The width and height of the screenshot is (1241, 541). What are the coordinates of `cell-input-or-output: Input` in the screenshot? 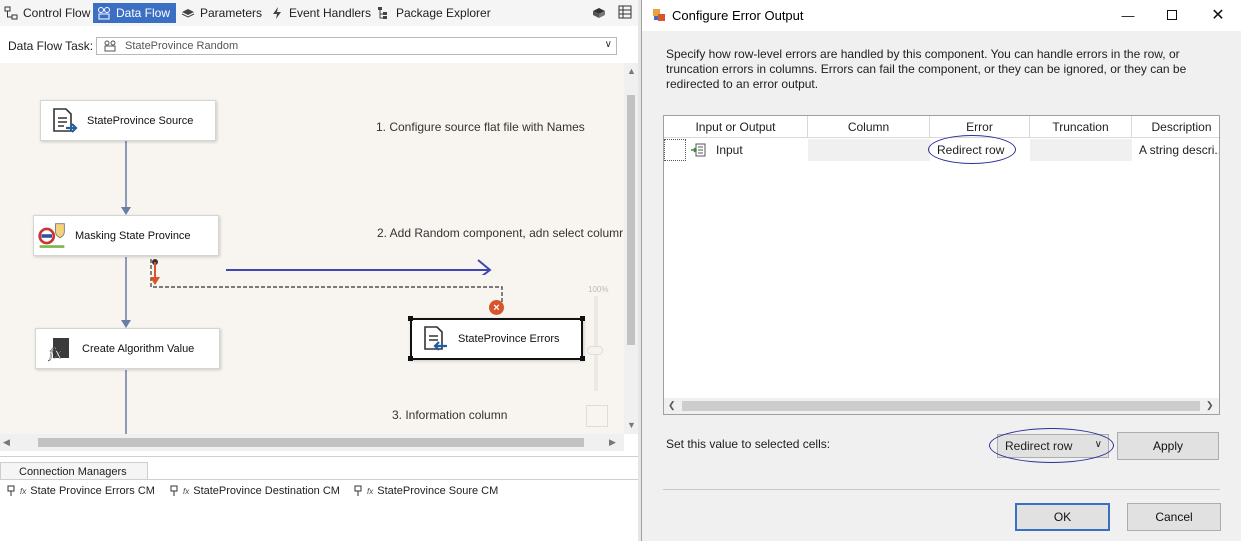 It's located at (748, 150).